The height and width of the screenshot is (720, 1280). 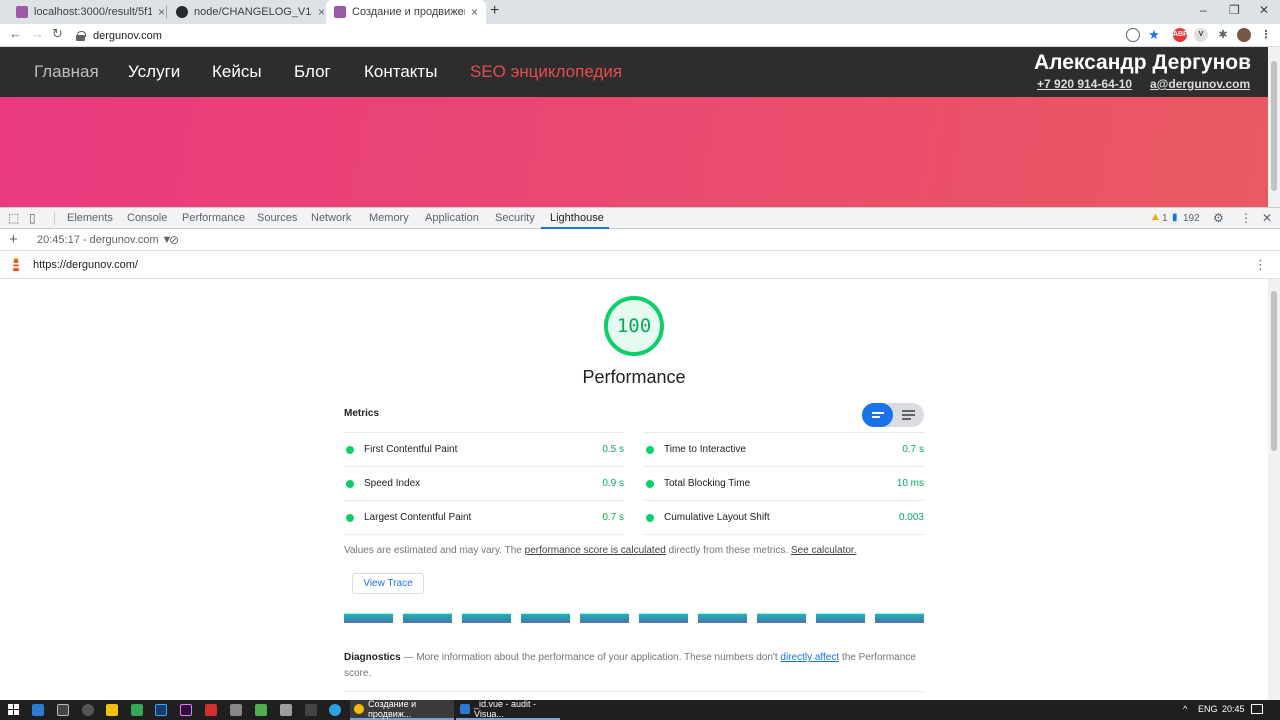 I want to click on settings-app-icon, so click(x=88, y=710).